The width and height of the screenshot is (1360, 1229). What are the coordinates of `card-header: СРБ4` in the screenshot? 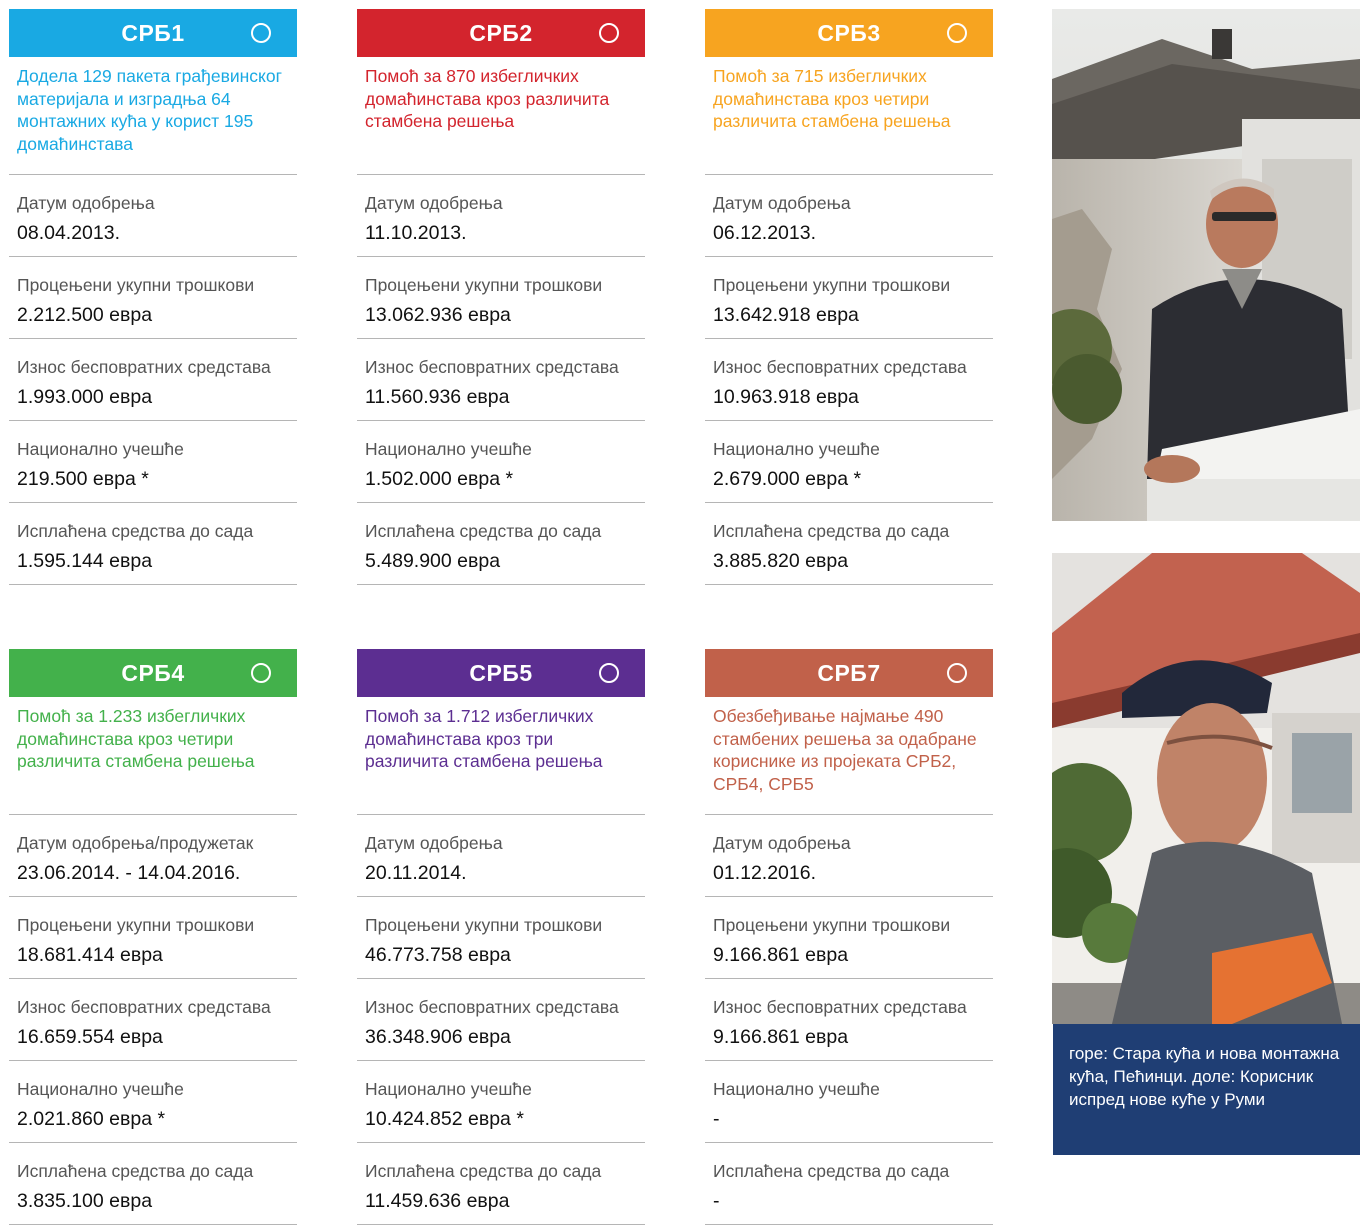 It's located at (153, 673).